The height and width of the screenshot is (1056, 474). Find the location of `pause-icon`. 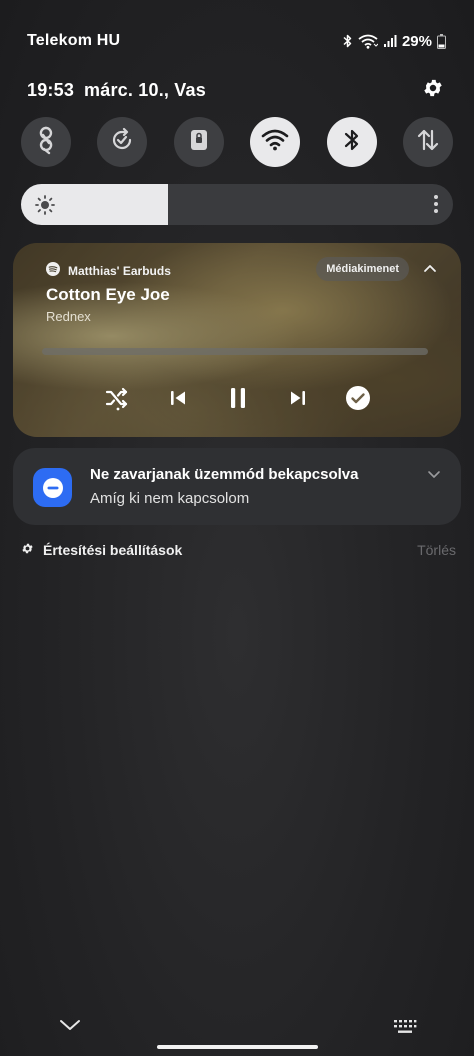

pause-icon is located at coordinates (238, 400).